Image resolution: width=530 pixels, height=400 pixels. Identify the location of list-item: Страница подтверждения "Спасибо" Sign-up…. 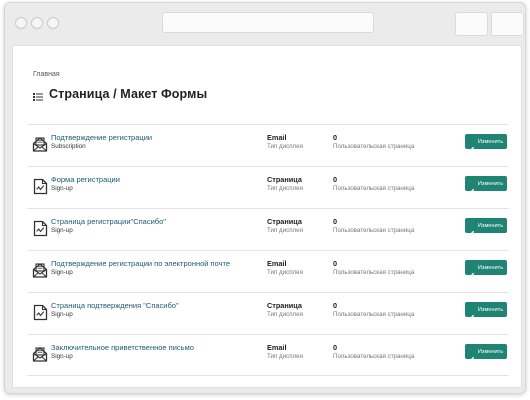
(268, 313).